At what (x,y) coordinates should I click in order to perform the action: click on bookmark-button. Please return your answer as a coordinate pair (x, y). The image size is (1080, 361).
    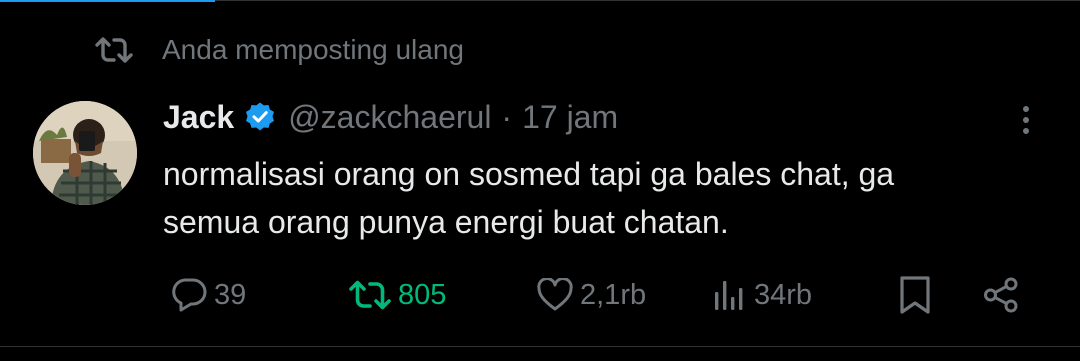
    Looking at the image, I should click on (915, 295).